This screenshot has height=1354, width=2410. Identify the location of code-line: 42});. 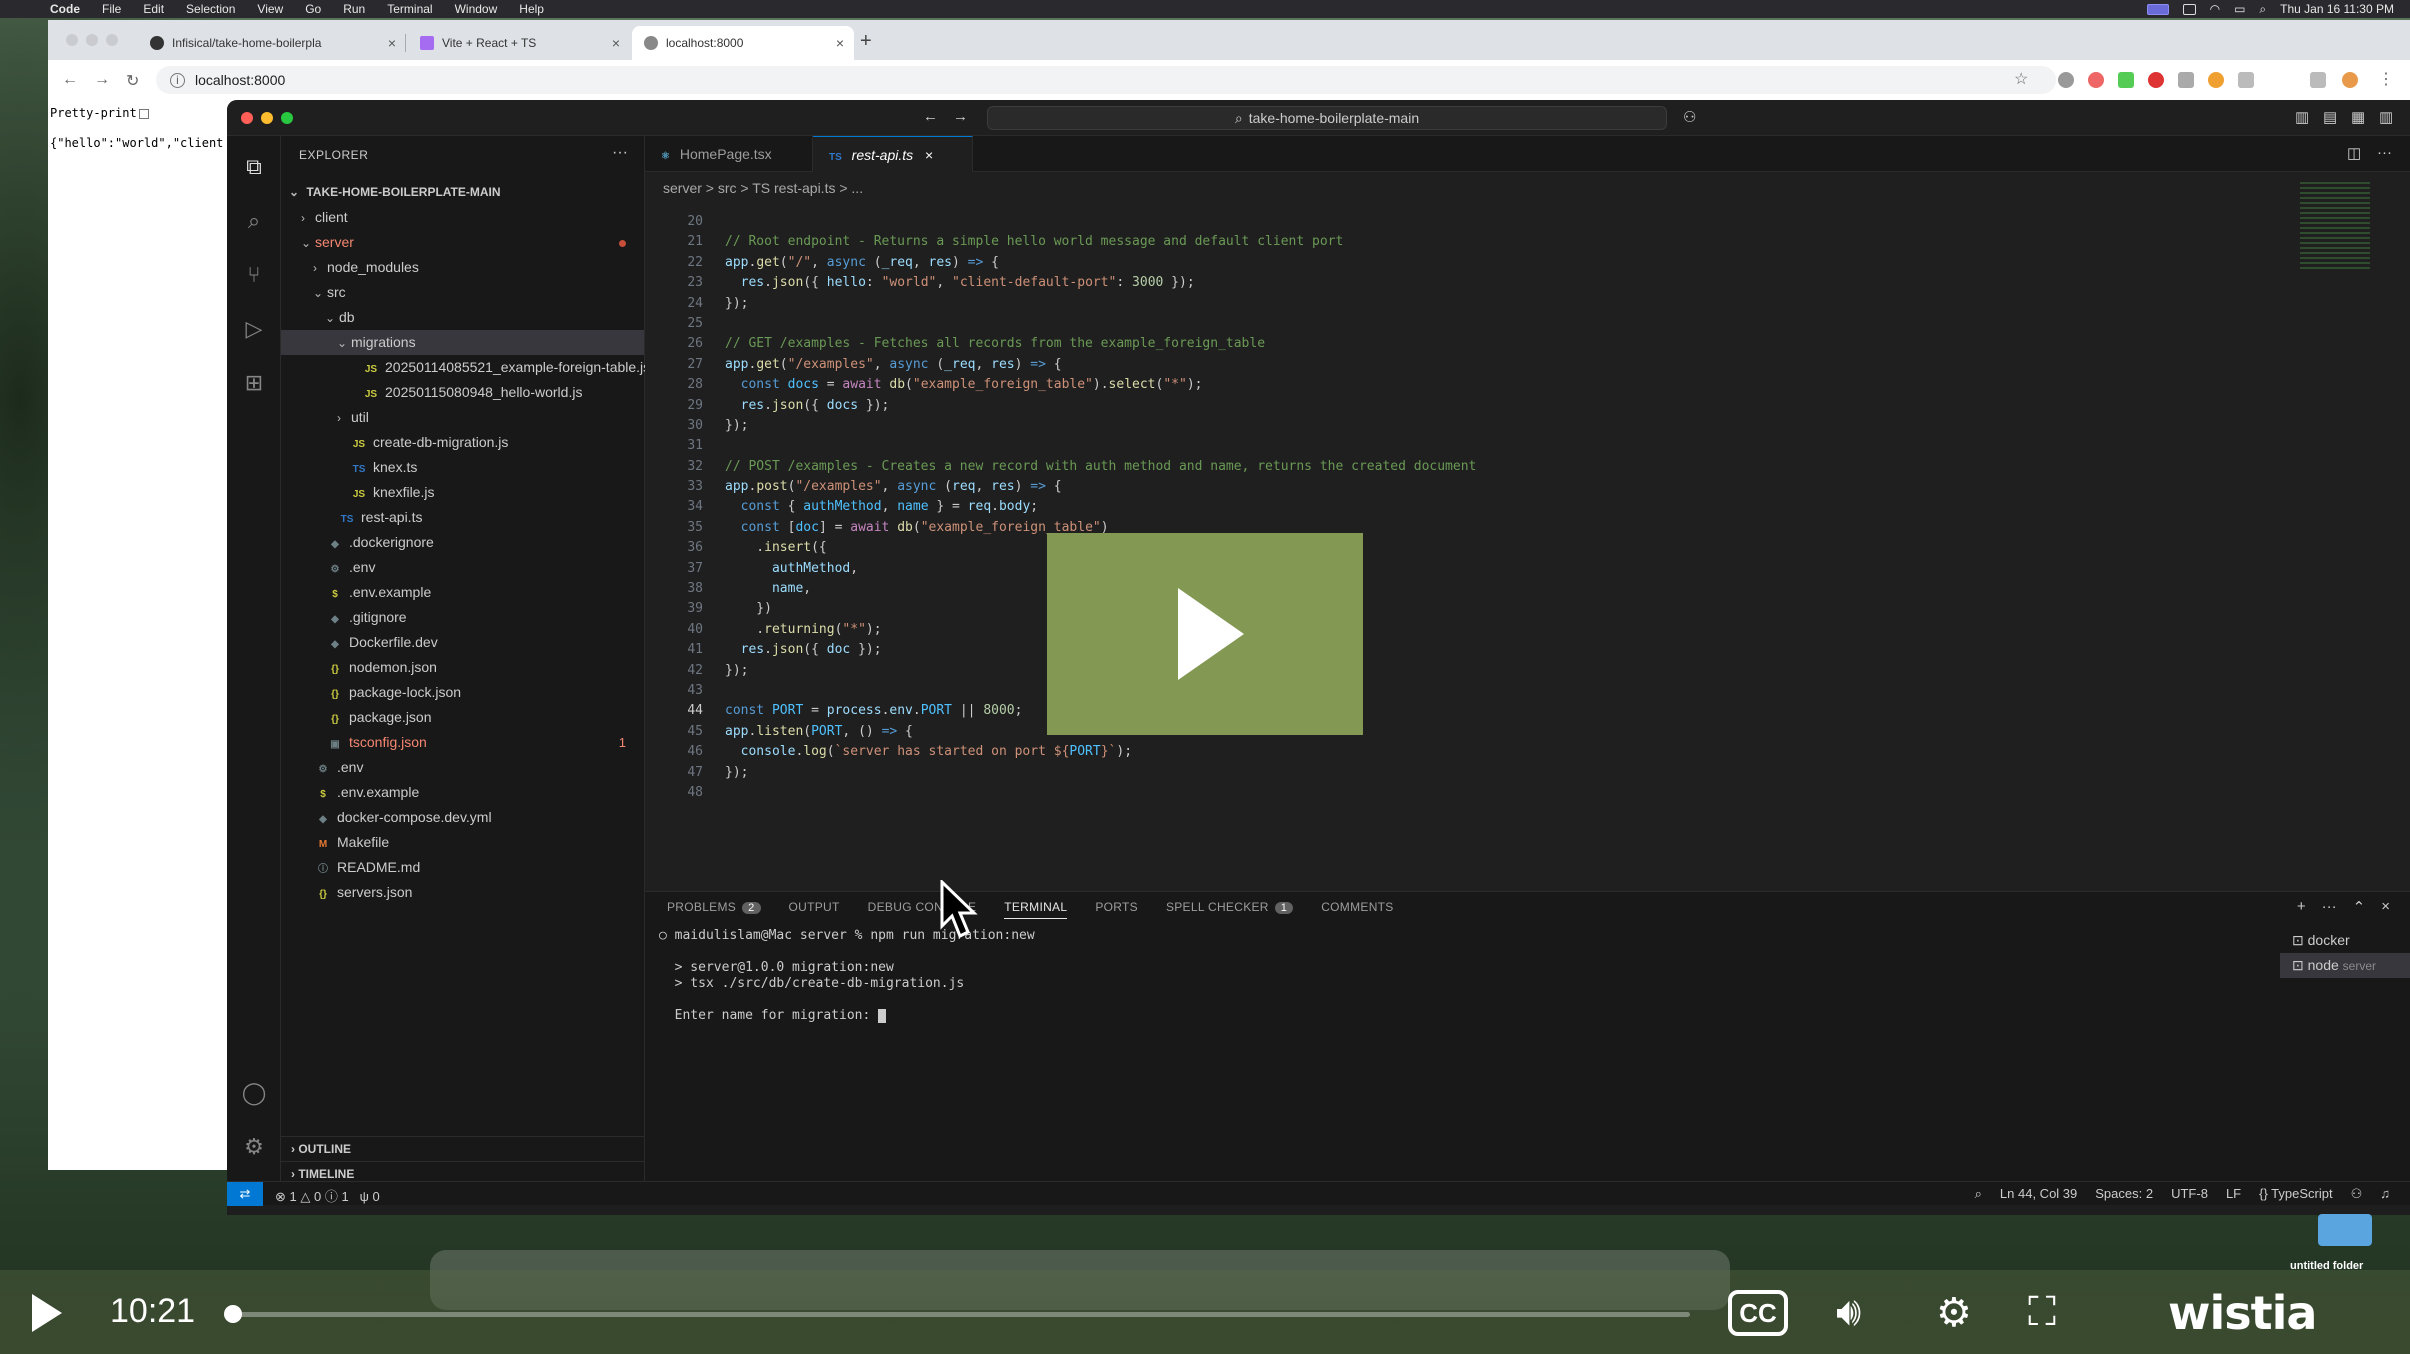
(1495, 671).